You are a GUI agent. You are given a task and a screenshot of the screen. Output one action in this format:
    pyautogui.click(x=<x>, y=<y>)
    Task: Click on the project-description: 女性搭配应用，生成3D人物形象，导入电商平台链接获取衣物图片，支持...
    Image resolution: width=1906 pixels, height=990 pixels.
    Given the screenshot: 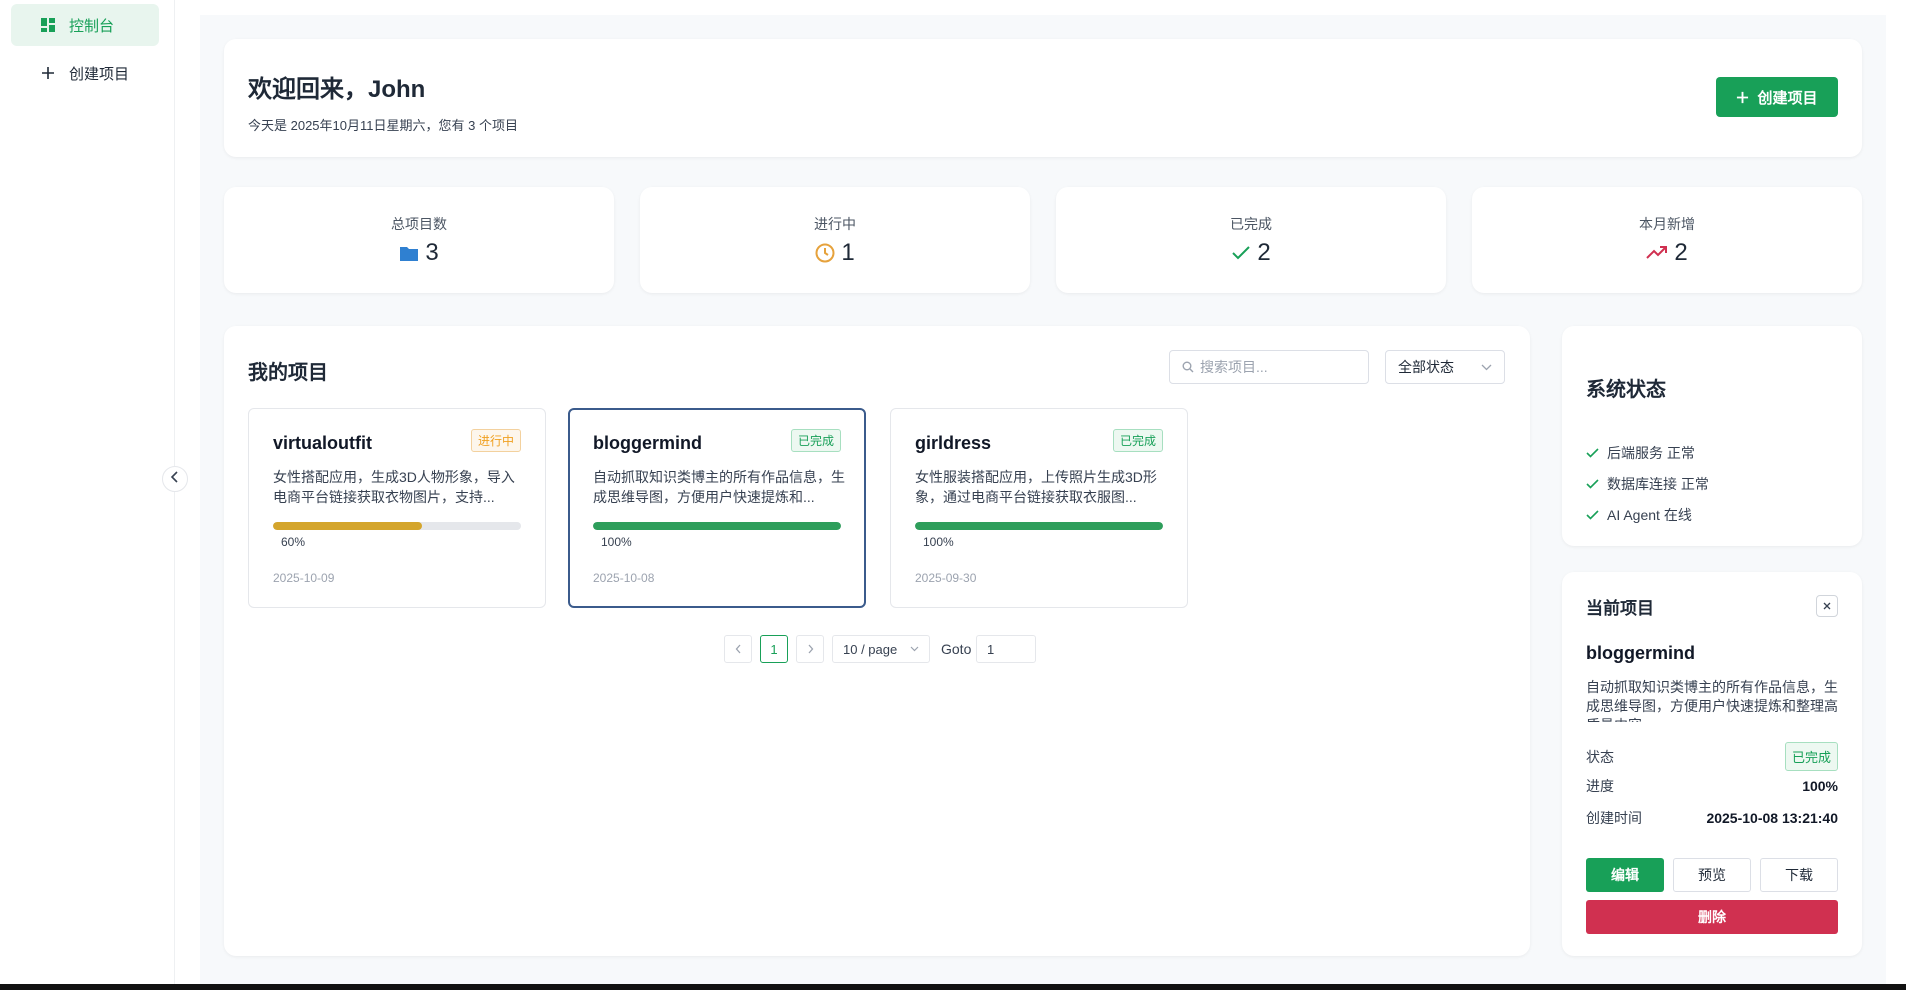 What is the action you would take?
    pyautogui.click(x=394, y=487)
    